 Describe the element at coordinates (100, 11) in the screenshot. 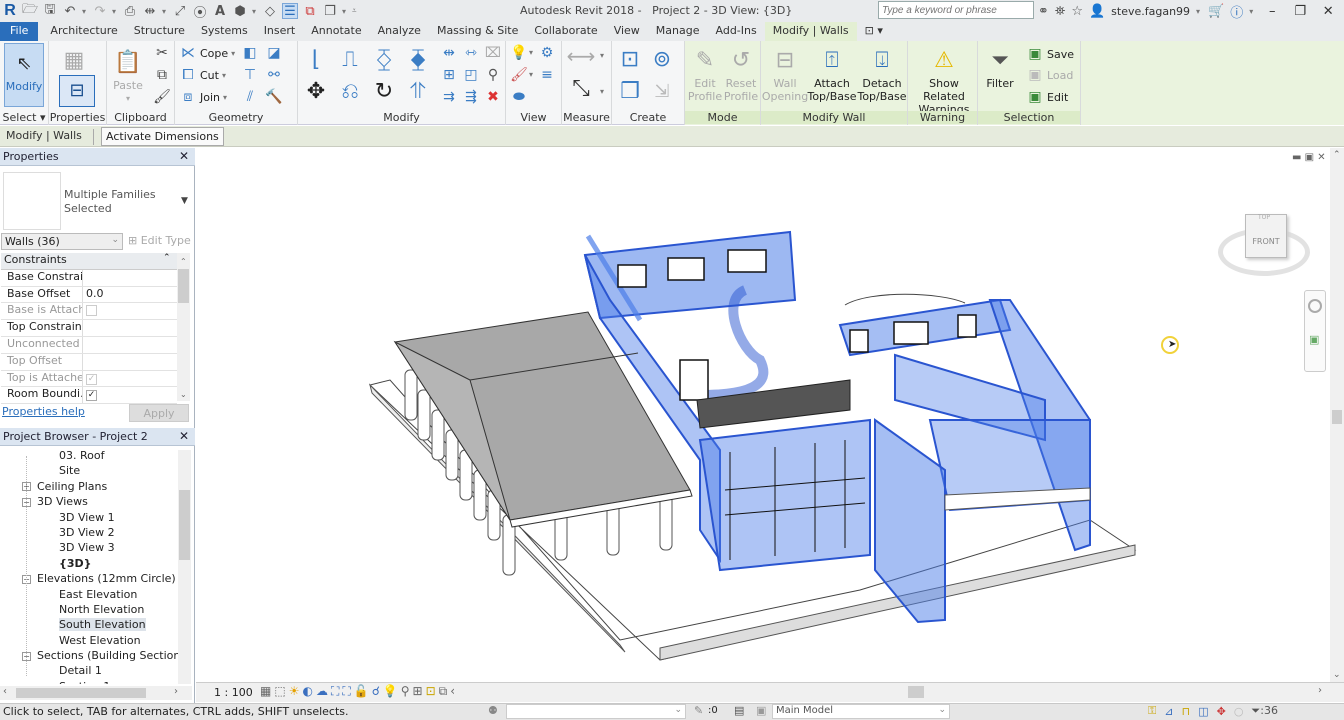

I see `redo-icon: ↷` at that location.